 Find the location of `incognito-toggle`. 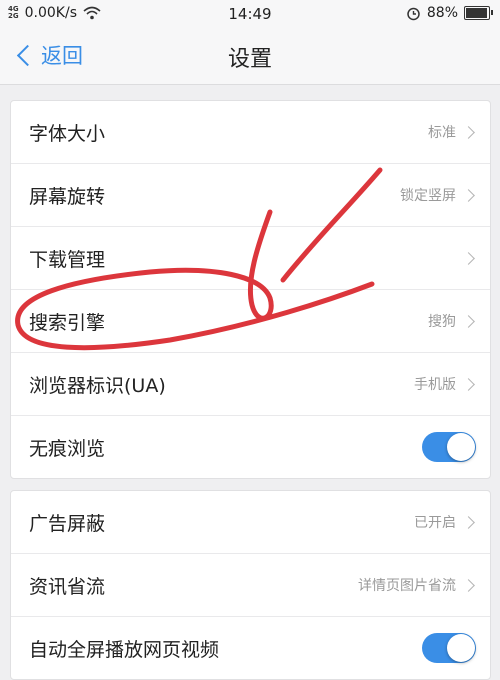

incognito-toggle is located at coordinates (449, 447).